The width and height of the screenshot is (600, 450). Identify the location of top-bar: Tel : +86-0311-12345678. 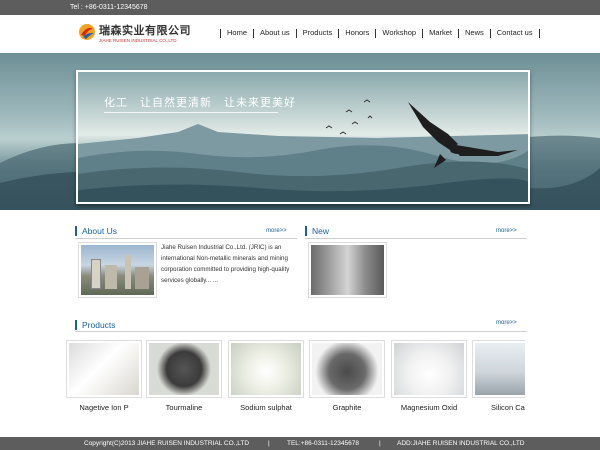
(300, 7).